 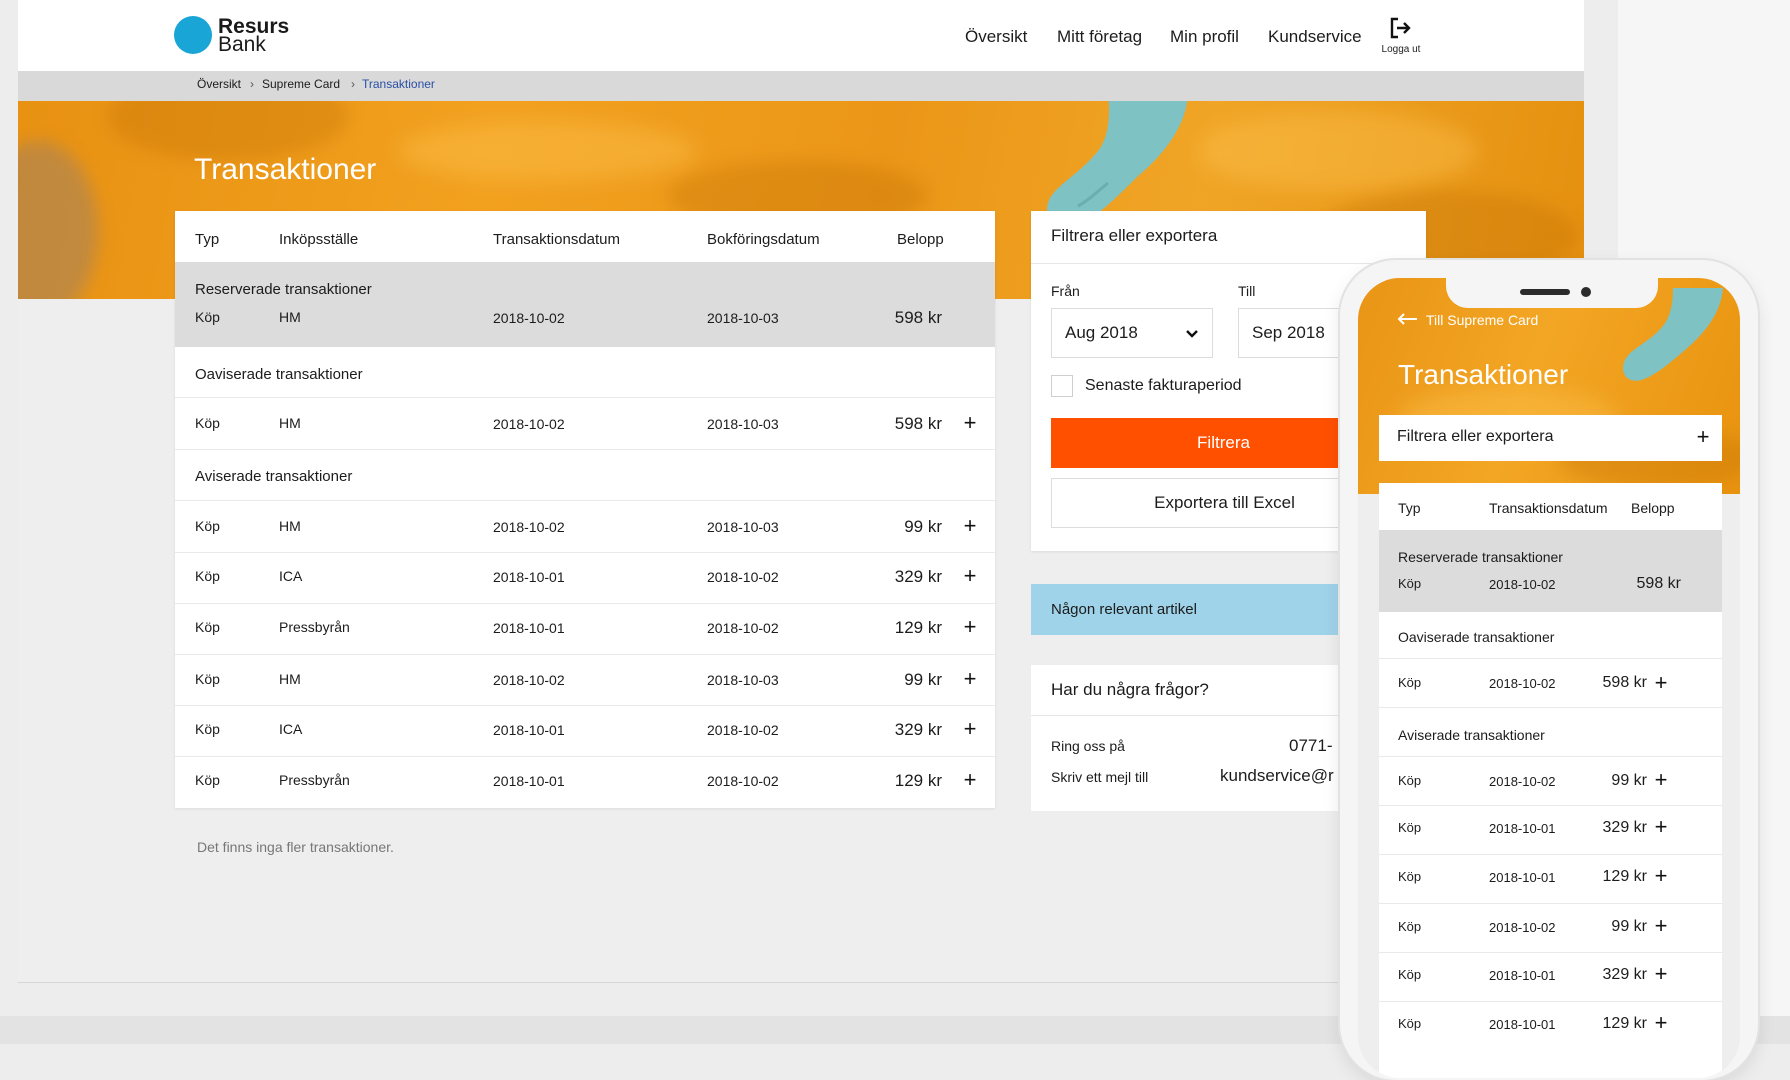 What do you see at coordinates (319, 239) in the screenshot?
I see `column-header-merchant: Inköpsställe` at bounding box center [319, 239].